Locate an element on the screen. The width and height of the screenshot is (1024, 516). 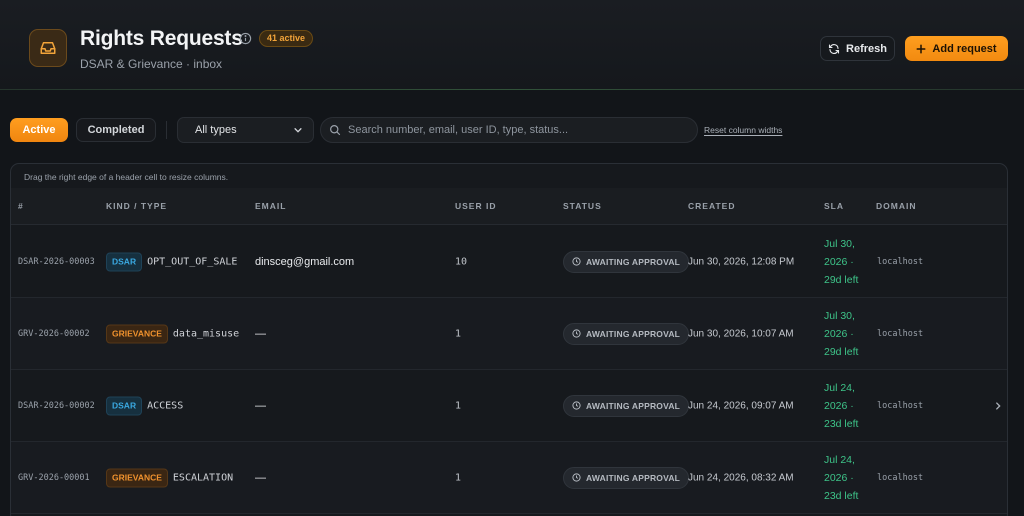
info-icon is located at coordinates (245, 38).